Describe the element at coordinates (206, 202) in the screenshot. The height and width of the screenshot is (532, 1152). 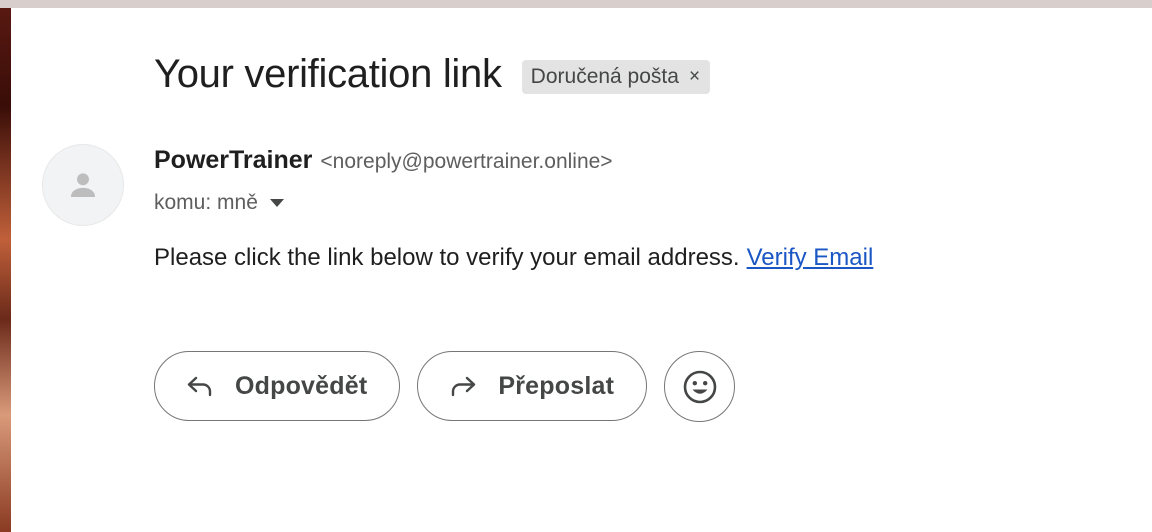
I see `recipient-label: komu: mně` at that location.